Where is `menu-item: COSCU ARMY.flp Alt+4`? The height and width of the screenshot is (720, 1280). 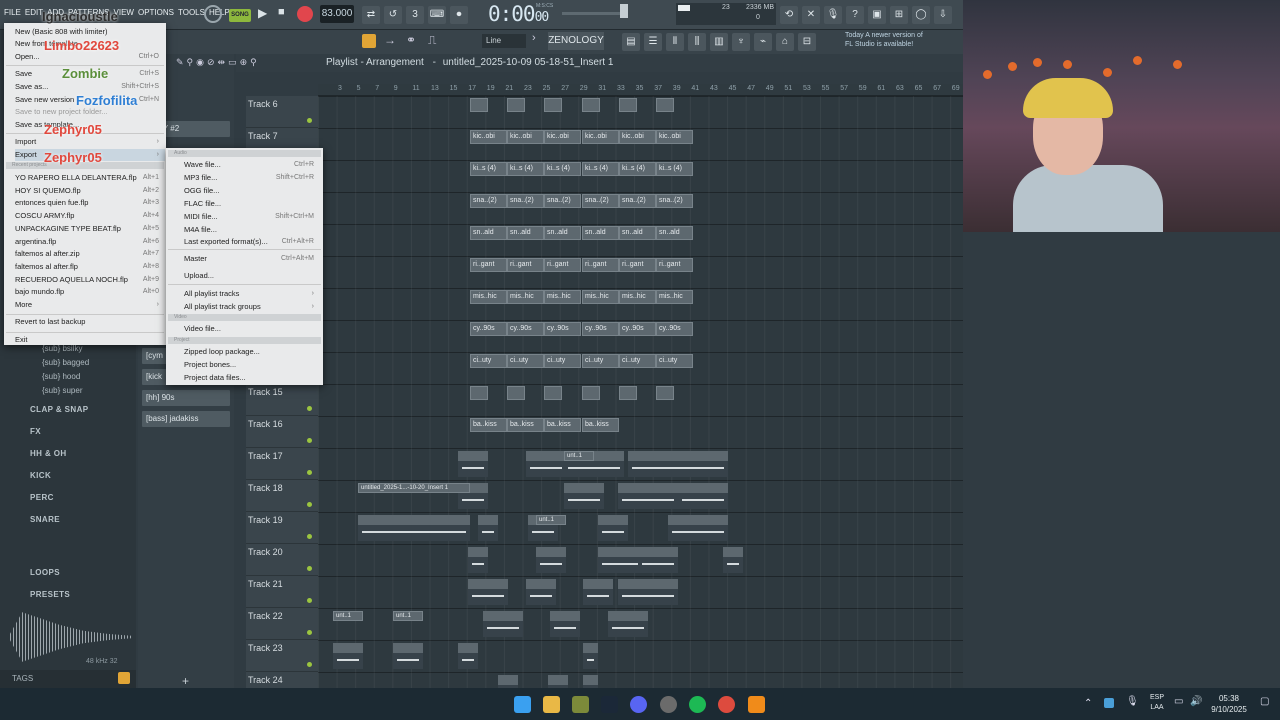 menu-item: COSCU ARMY.flp Alt+4 is located at coordinates (90, 216).